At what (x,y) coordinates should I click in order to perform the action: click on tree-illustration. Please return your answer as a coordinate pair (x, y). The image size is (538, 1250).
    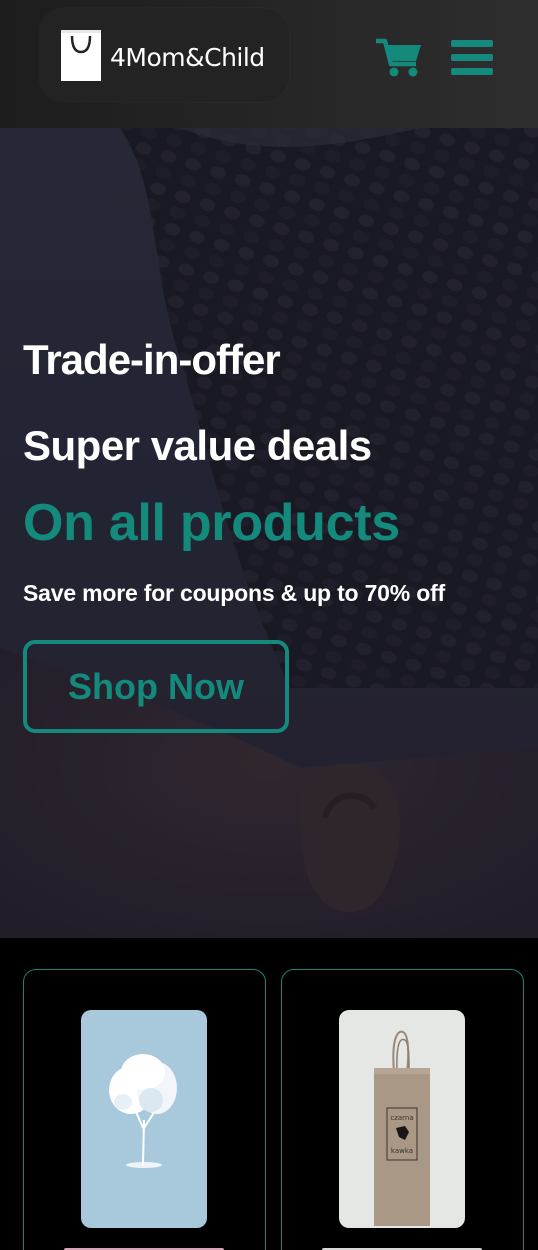
    Looking at the image, I should click on (143, 1111).